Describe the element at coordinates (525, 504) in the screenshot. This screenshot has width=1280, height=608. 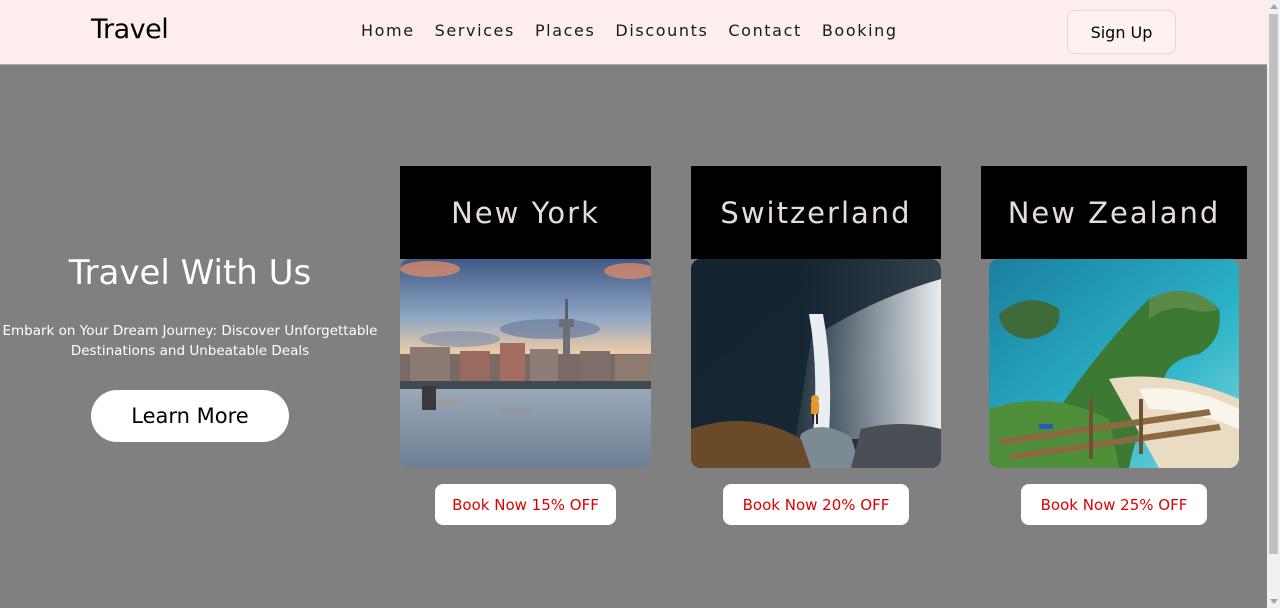
I see `book-now-new-york-button: Book Now 15% OFF` at that location.